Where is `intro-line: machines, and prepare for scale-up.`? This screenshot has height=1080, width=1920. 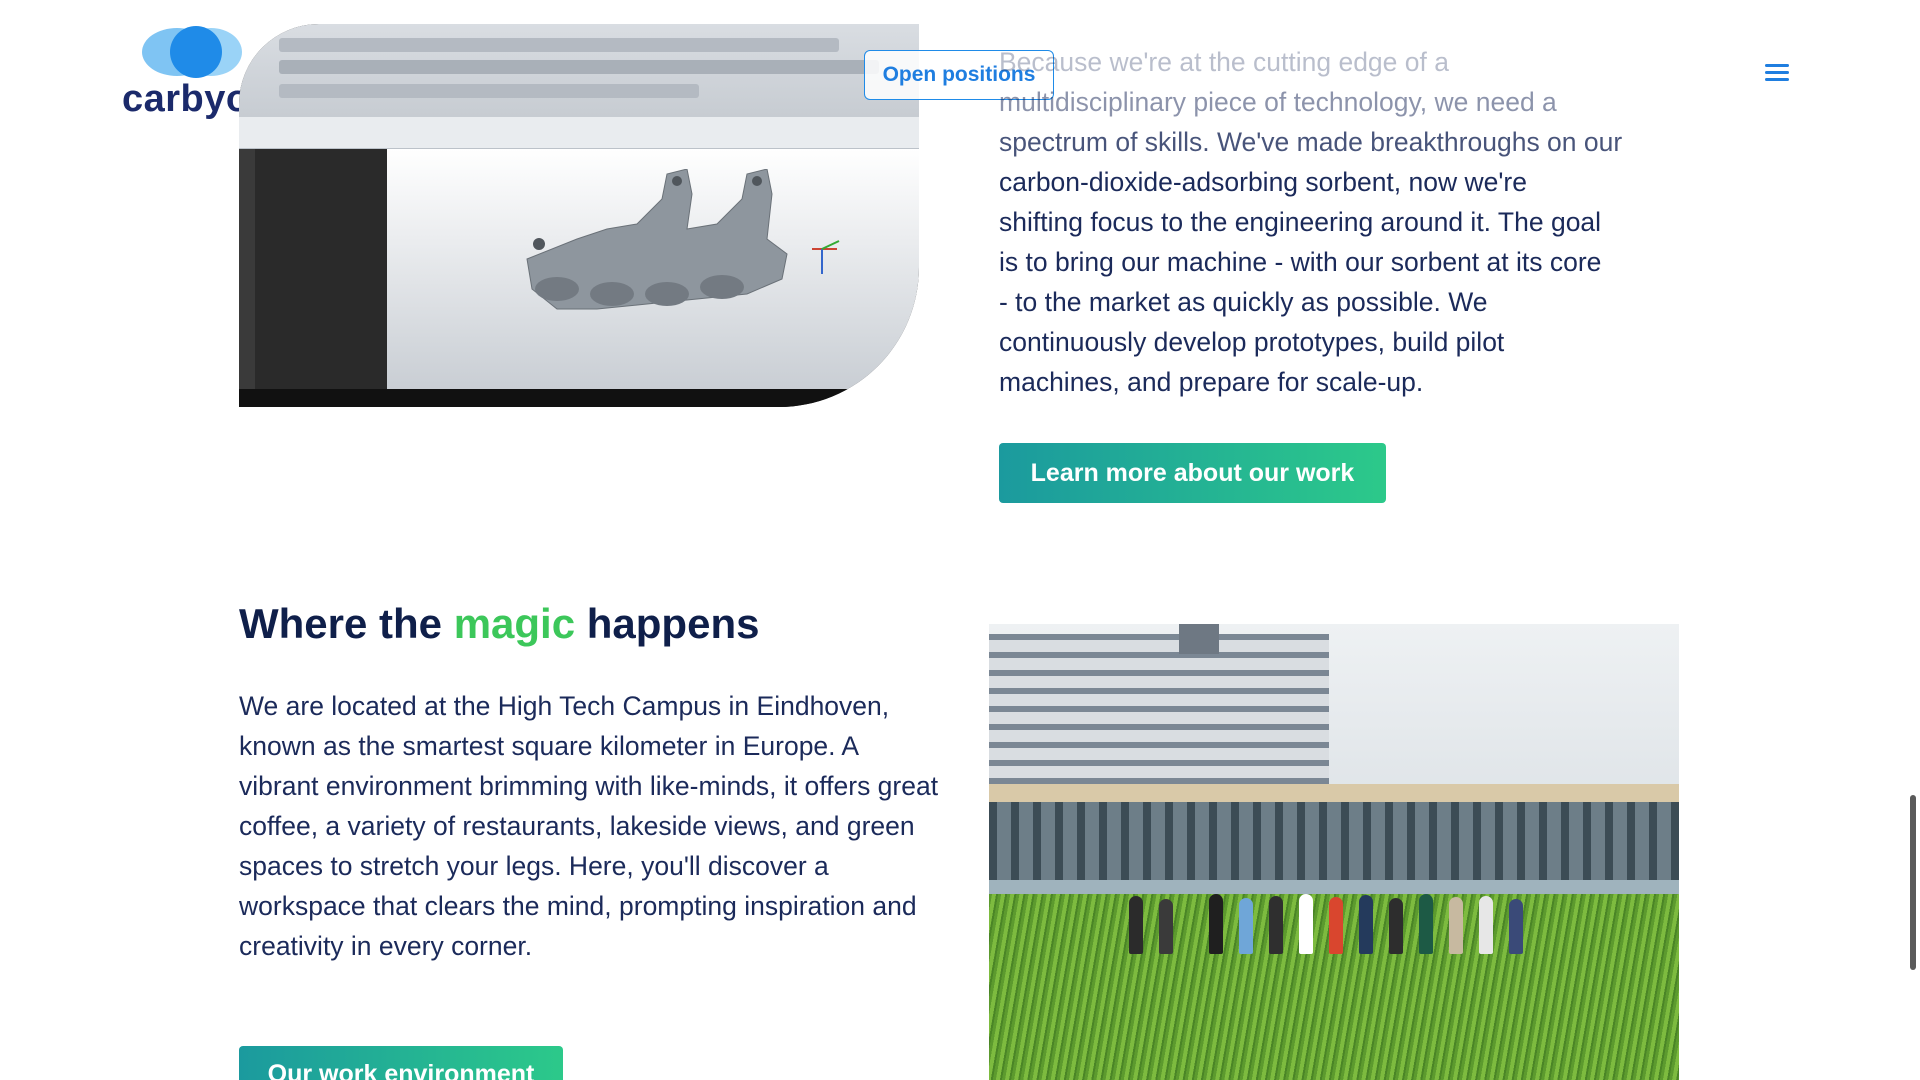 intro-line: machines, and prepare for scale-up. is located at coordinates (1211, 382).